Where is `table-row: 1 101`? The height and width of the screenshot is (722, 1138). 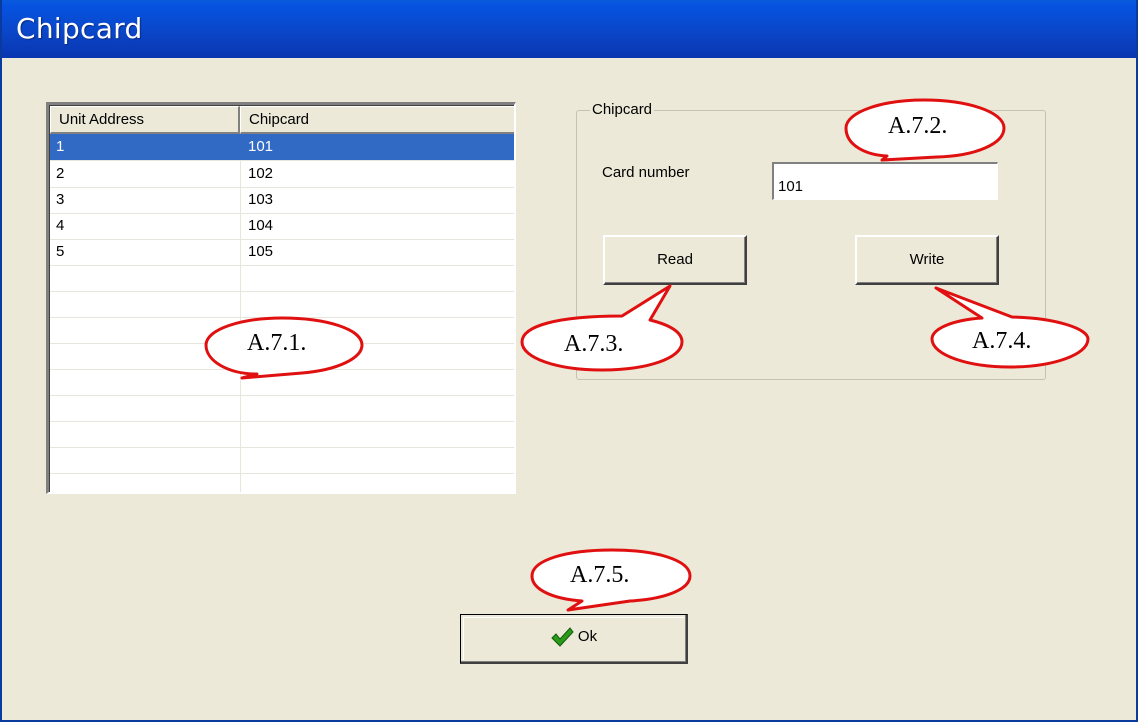
table-row: 1 101 is located at coordinates (282, 147).